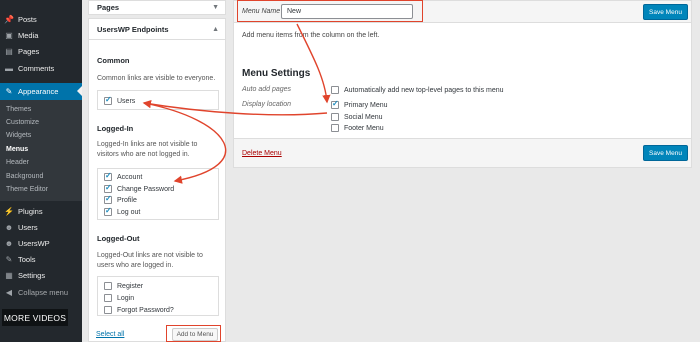 This screenshot has height=342, width=700. I want to click on chevron-down-icon: ▼, so click(215, 7).